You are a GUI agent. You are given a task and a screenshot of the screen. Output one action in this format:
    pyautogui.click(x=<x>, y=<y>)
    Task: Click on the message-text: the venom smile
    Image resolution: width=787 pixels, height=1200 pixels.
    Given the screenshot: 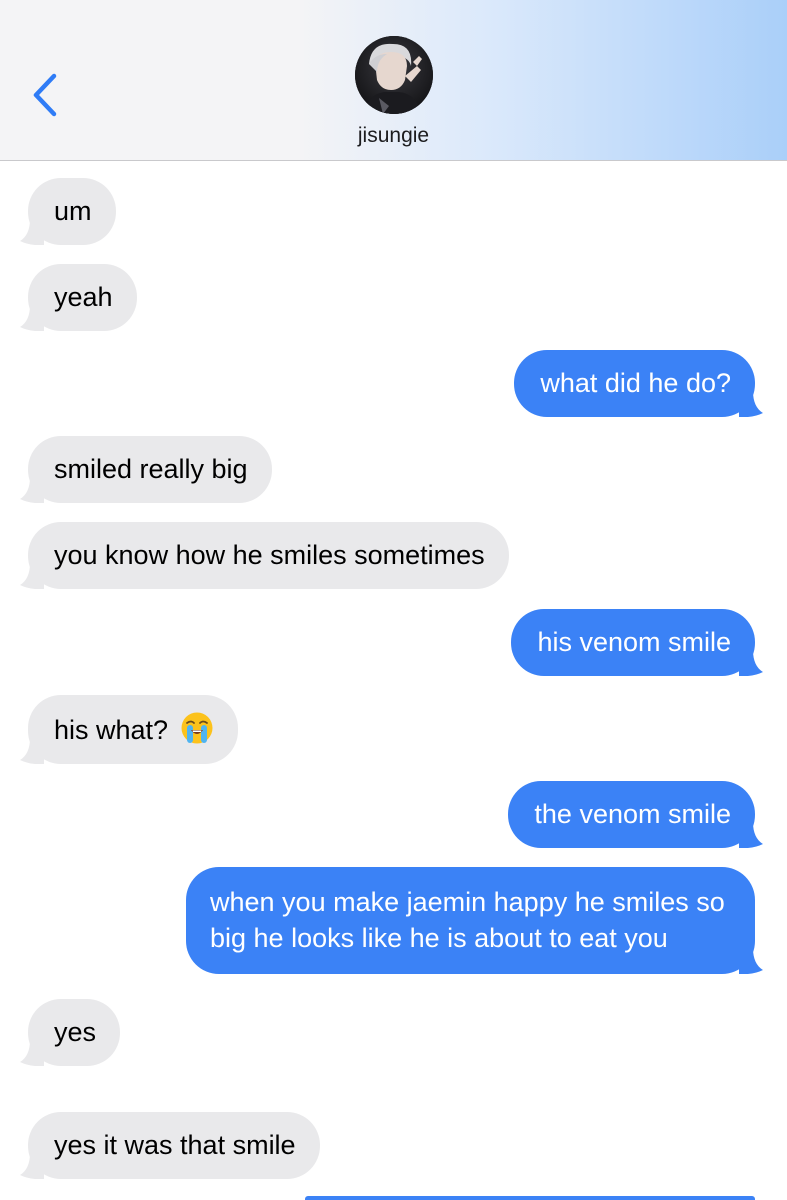 What is the action you would take?
    pyautogui.click(x=632, y=814)
    